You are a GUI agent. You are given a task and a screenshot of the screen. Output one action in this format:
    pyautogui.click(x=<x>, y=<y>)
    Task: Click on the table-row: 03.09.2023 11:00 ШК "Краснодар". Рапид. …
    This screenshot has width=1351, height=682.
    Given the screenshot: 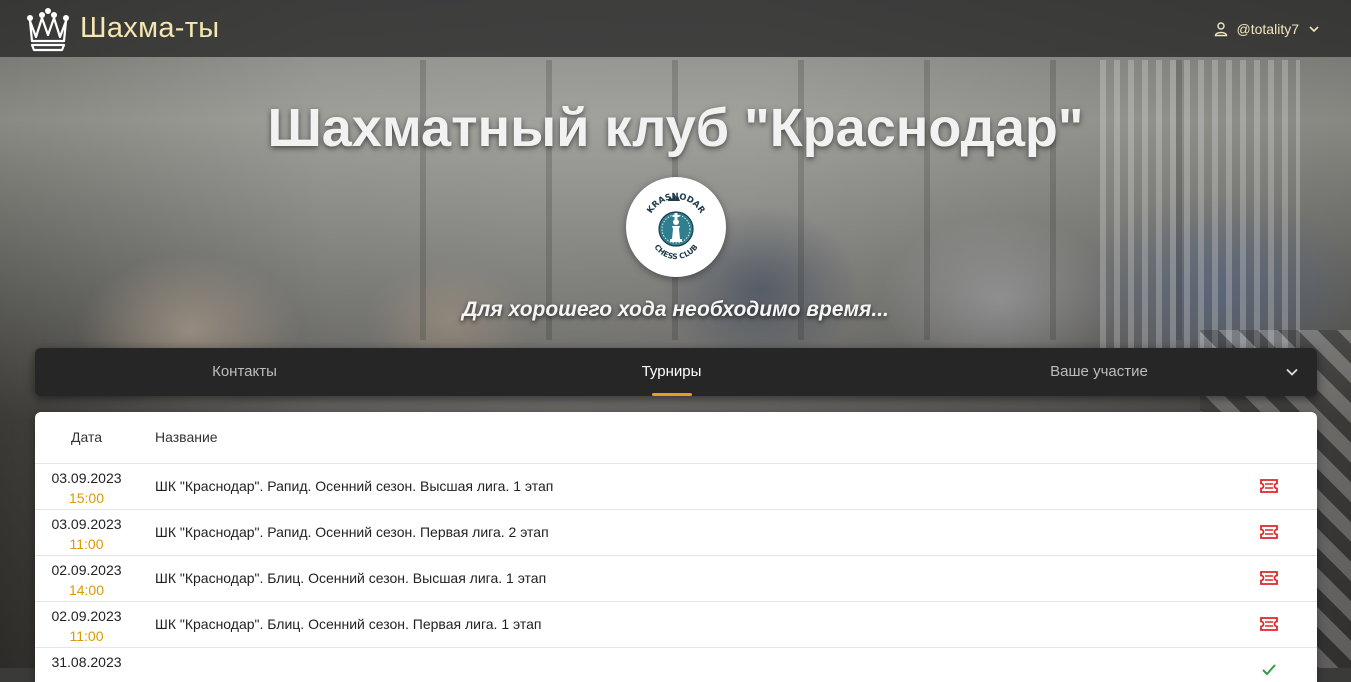 What is the action you would take?
    pyautogui.click(x=676, y=533)
    